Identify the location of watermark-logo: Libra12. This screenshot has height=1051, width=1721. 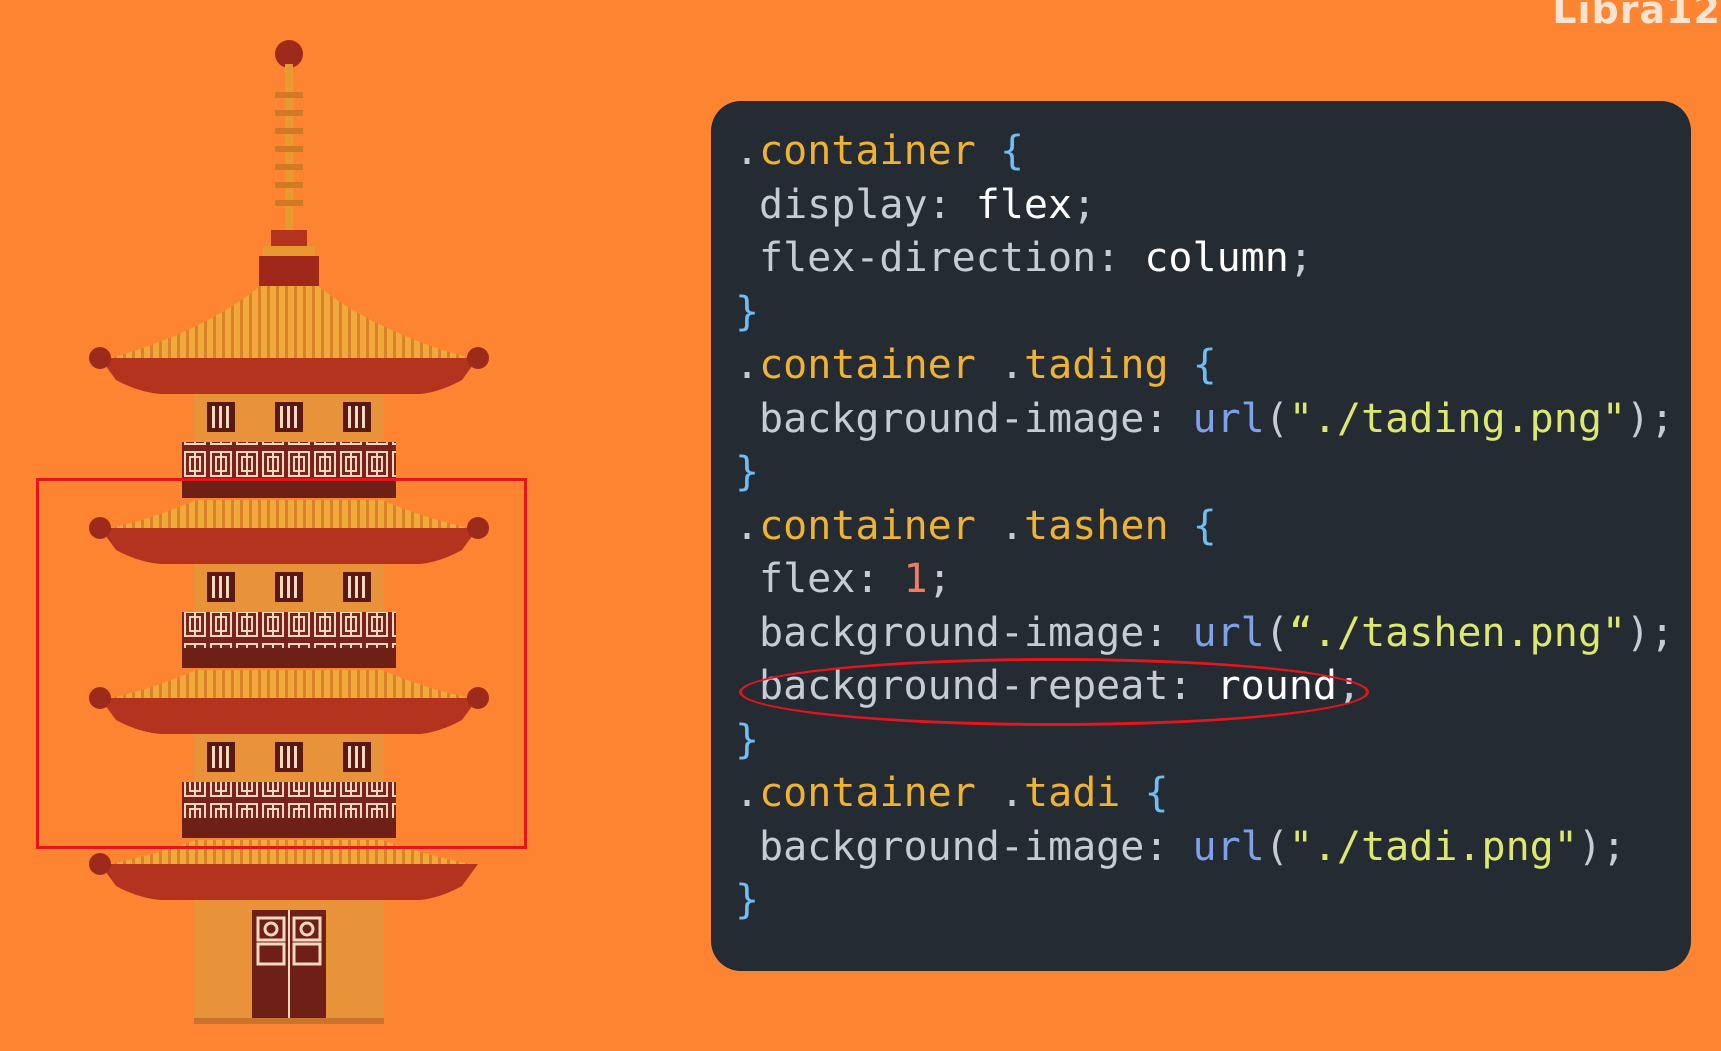
(1636, 16).